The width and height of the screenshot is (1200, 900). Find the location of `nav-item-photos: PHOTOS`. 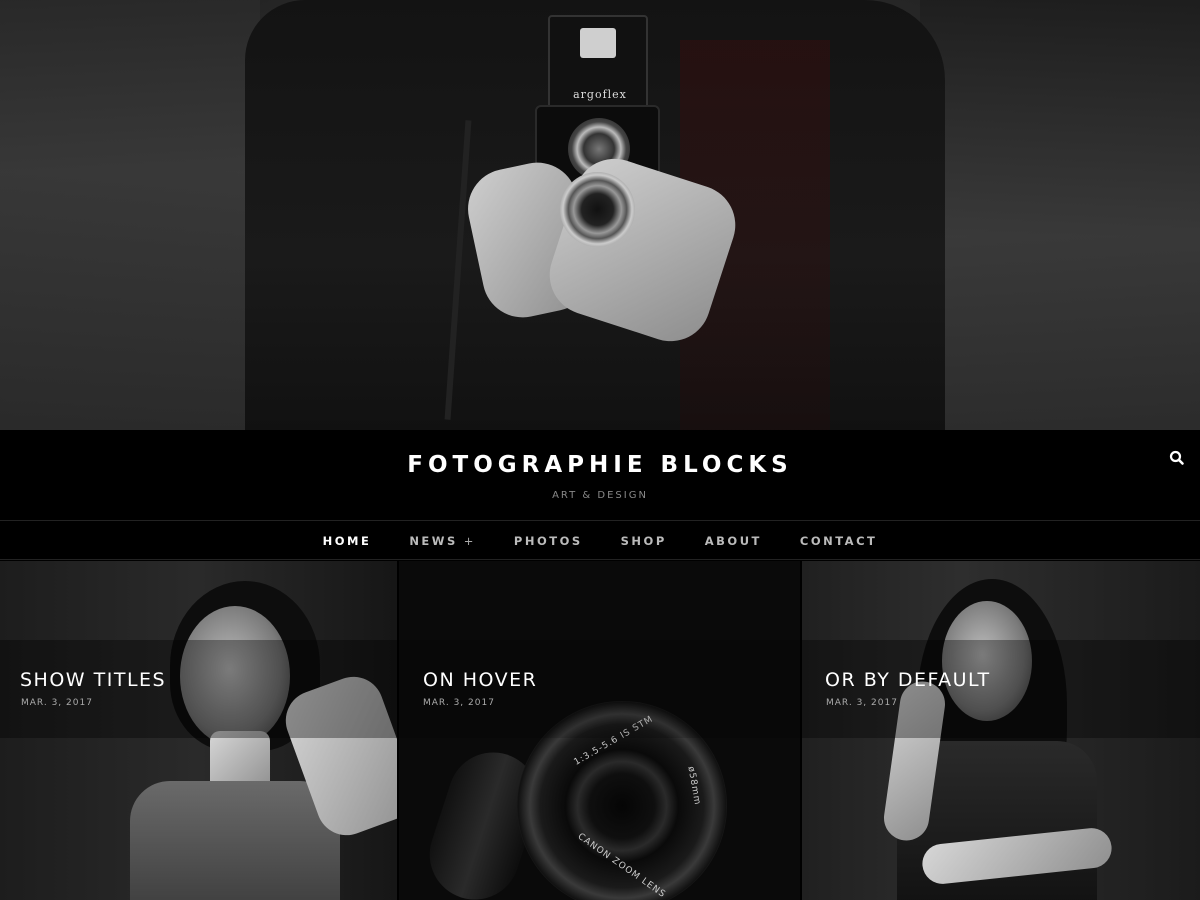

nav-item-photos: PHOTOS is located at coordinates (548, 541).